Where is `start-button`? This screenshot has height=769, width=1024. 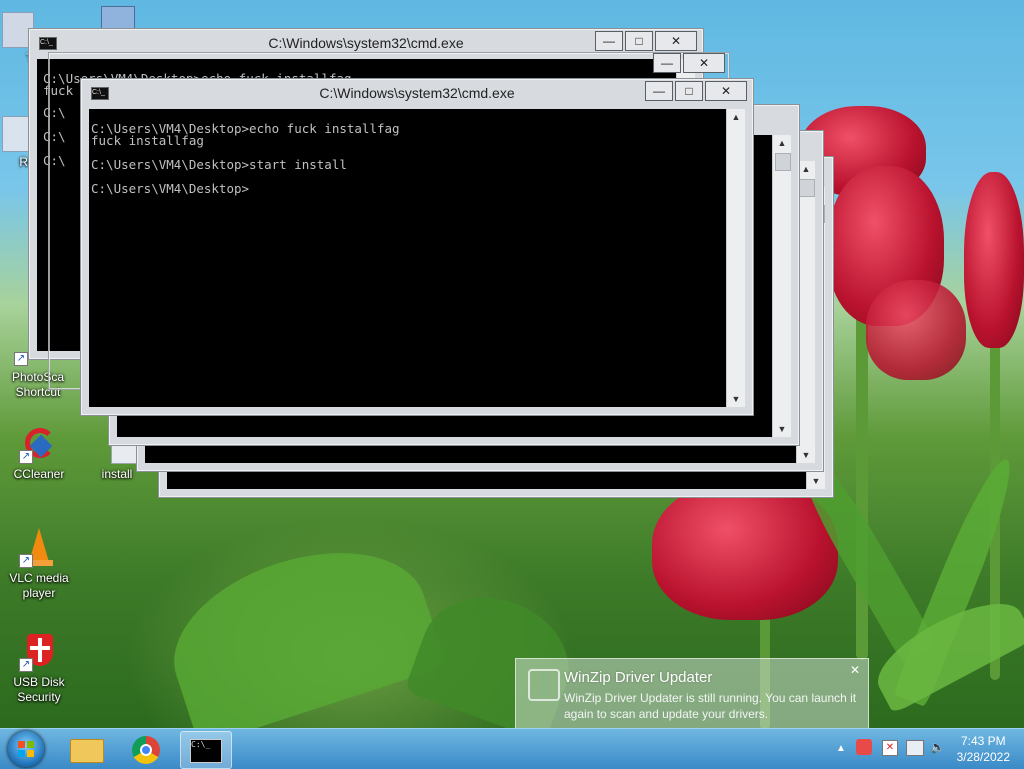
start-button is located at coordinates (26, 749).